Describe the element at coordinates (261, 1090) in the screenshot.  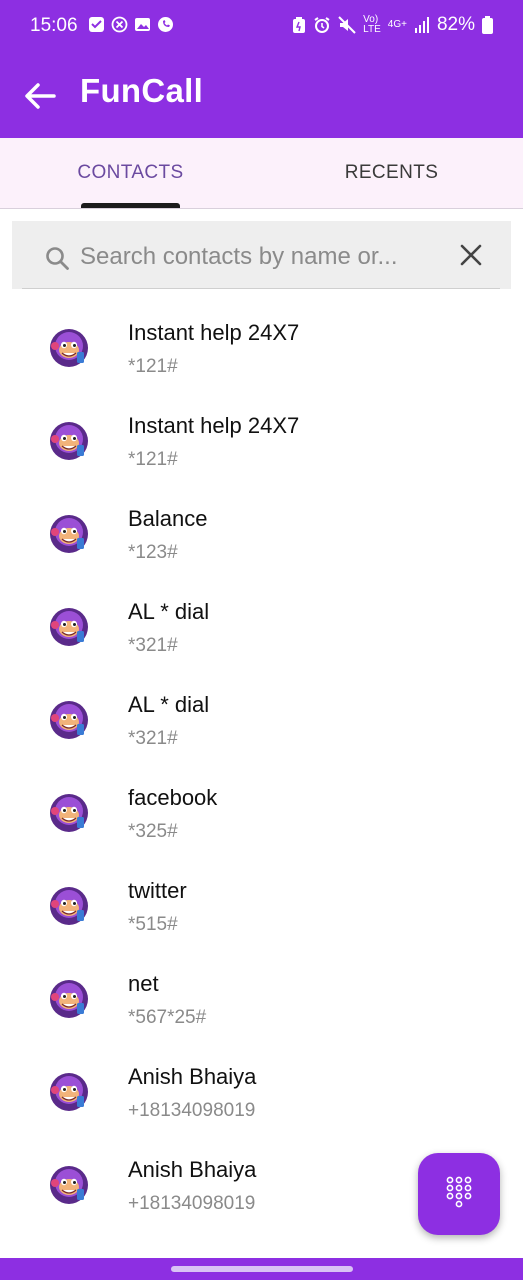
I see `contact-row: Anish Bhaiya +18134098019` at that location.